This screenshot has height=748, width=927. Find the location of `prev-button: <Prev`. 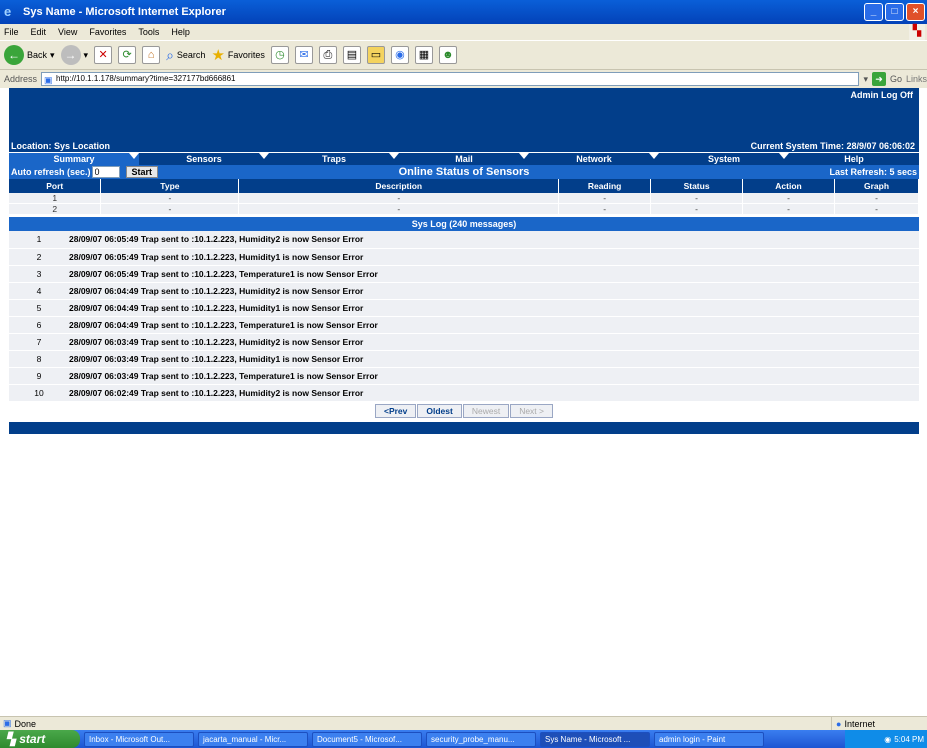

prev-button: <Prev is located at coordinates (395, 410).